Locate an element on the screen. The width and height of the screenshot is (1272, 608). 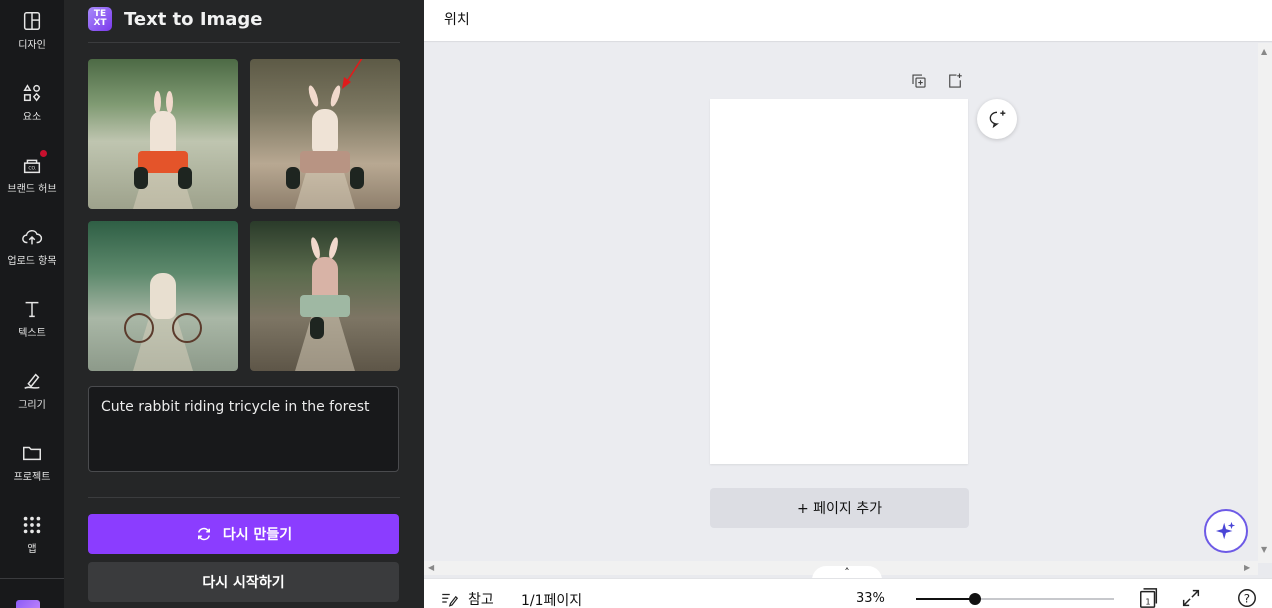
apps-grid-icon is located at coordinates (32, 525).